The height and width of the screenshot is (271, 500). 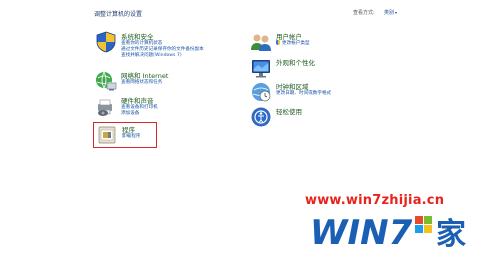 What do you see at coordinates (106, 42) in the screenshot?
I see `shield-icon` at bounding box center [106, 42].